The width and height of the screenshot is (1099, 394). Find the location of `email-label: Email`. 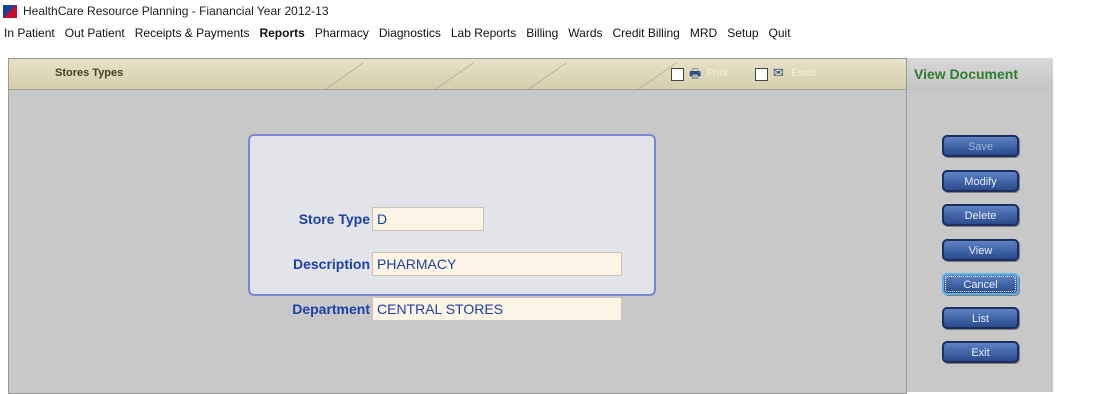

email-label: Email is located at coordinates (804, 73).